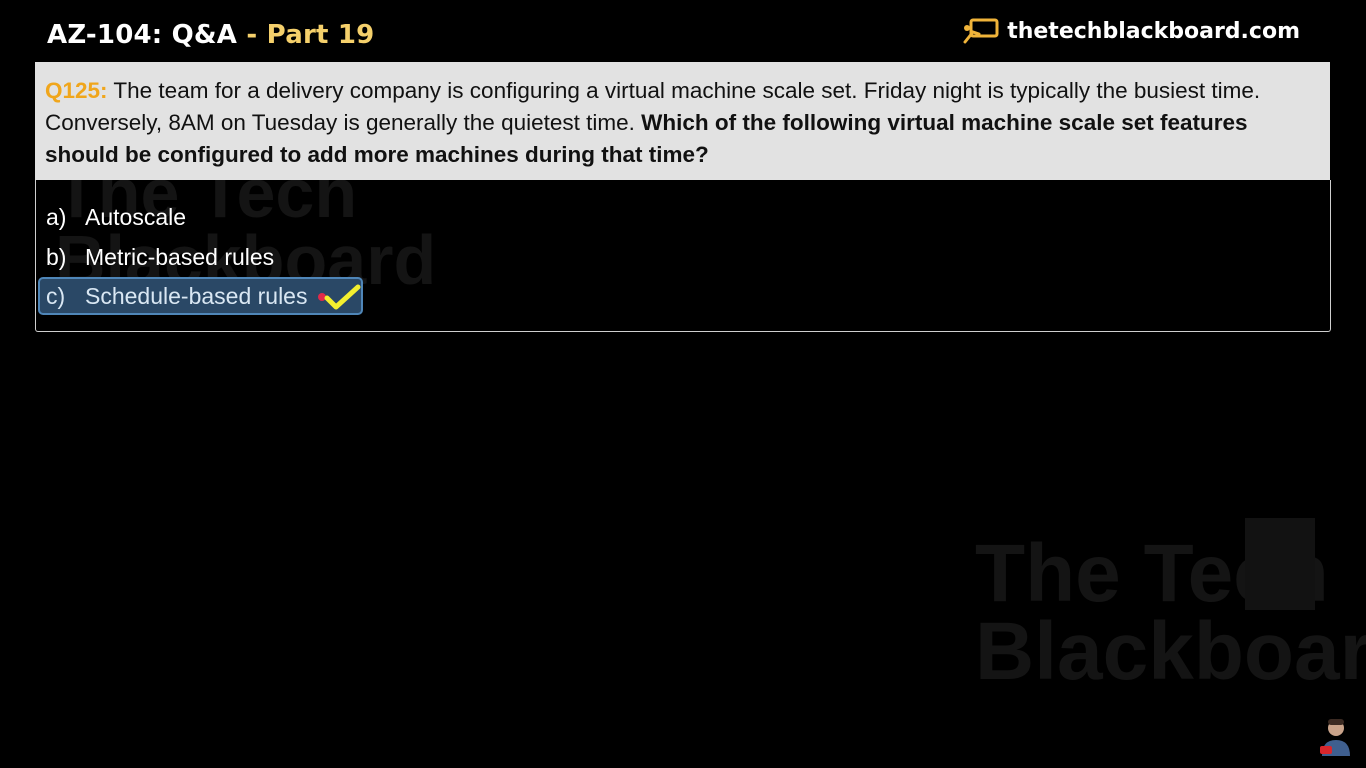  What do you see at coordinates (56, 256) in the screenshot?
I see `option-letter: b)` at bounding box center [56, 256].